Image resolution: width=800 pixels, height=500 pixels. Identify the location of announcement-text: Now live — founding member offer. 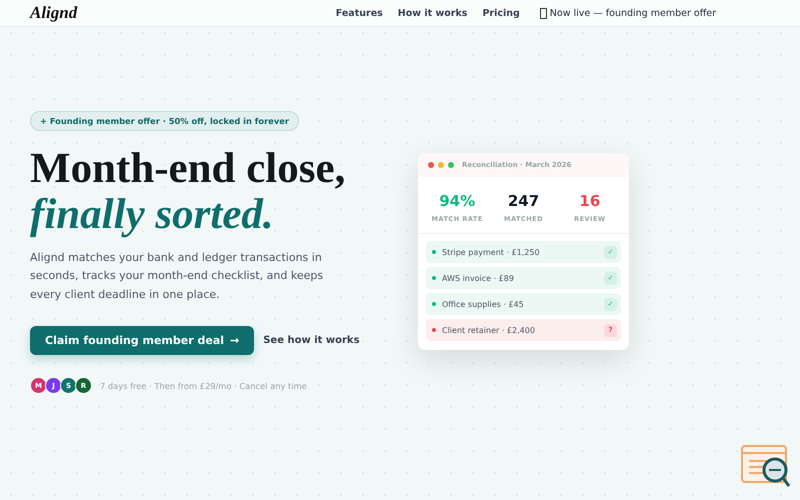
(633, 13).